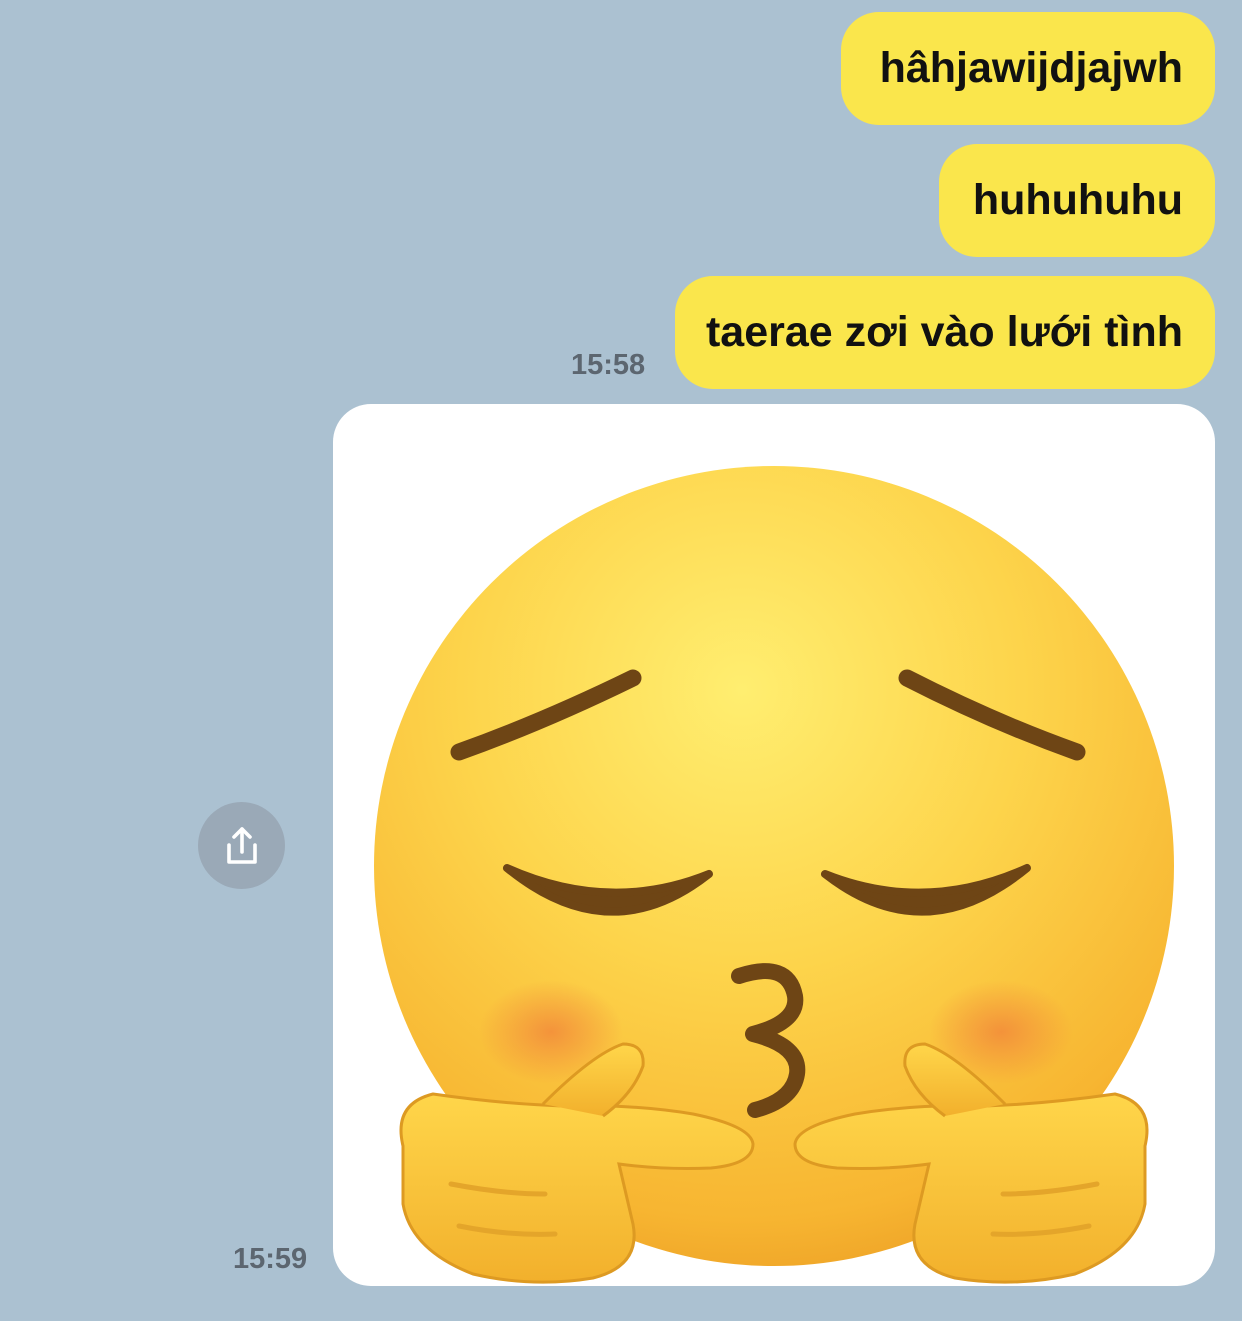  I want to click on image-message-timestamp: 15:59, so click(270, 1259).